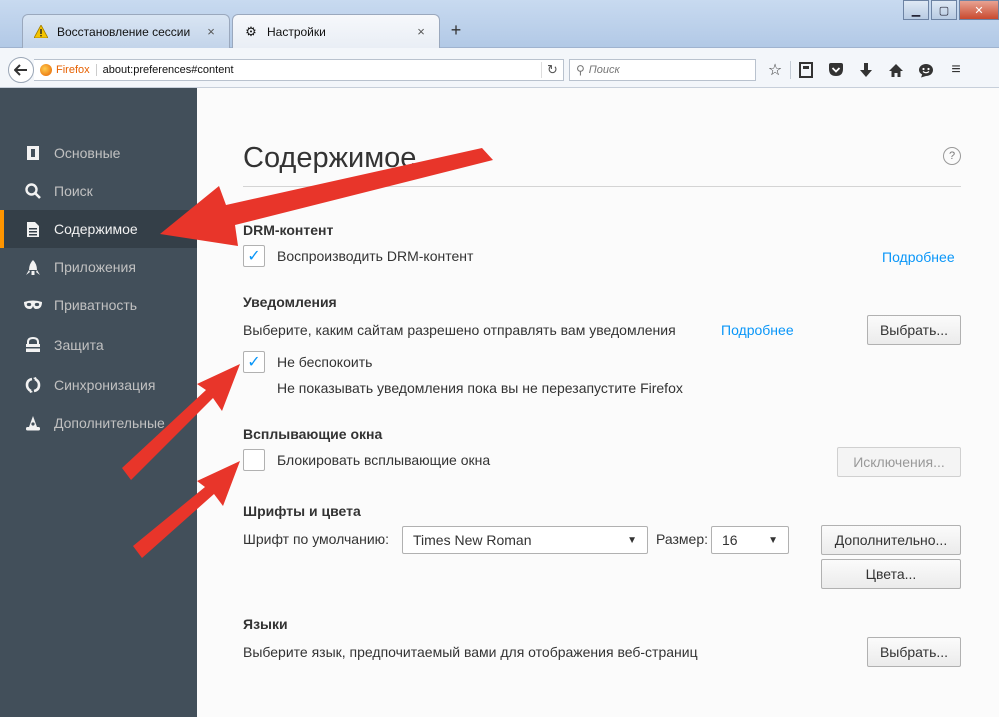 Image resolution: width=999 pixels, height=717 pixels. I want to click on lock-icon, so click(33, 345).